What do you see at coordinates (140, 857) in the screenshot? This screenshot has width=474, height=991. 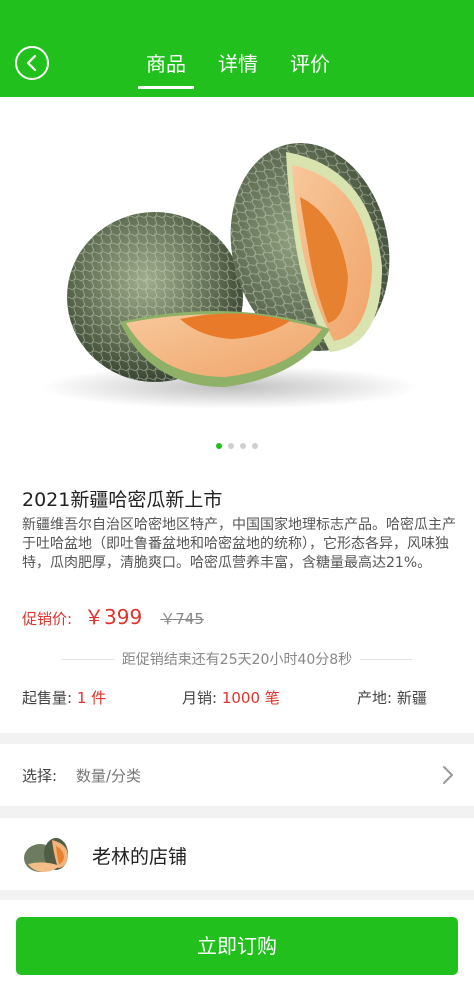 I see `shop-name: 老林的店铺` at bounding box center [140, 857].